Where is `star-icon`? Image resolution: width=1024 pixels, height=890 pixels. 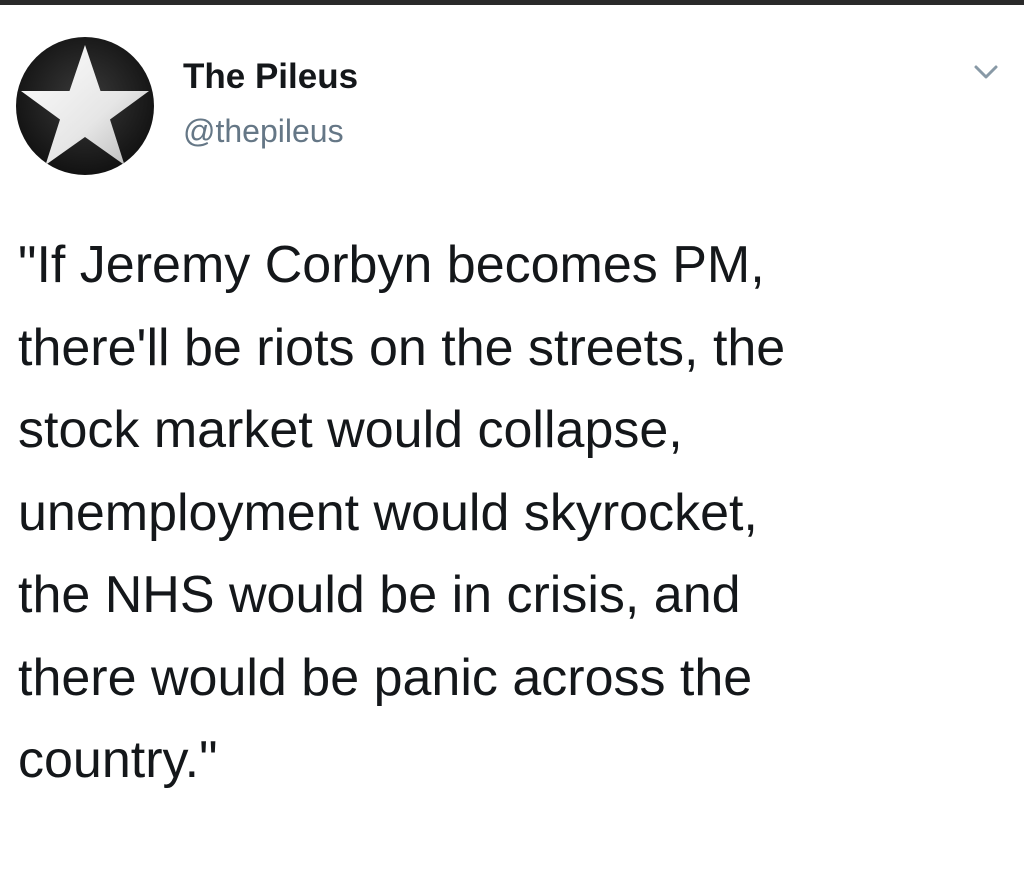
star-icon is located at coordinates (85, 105).